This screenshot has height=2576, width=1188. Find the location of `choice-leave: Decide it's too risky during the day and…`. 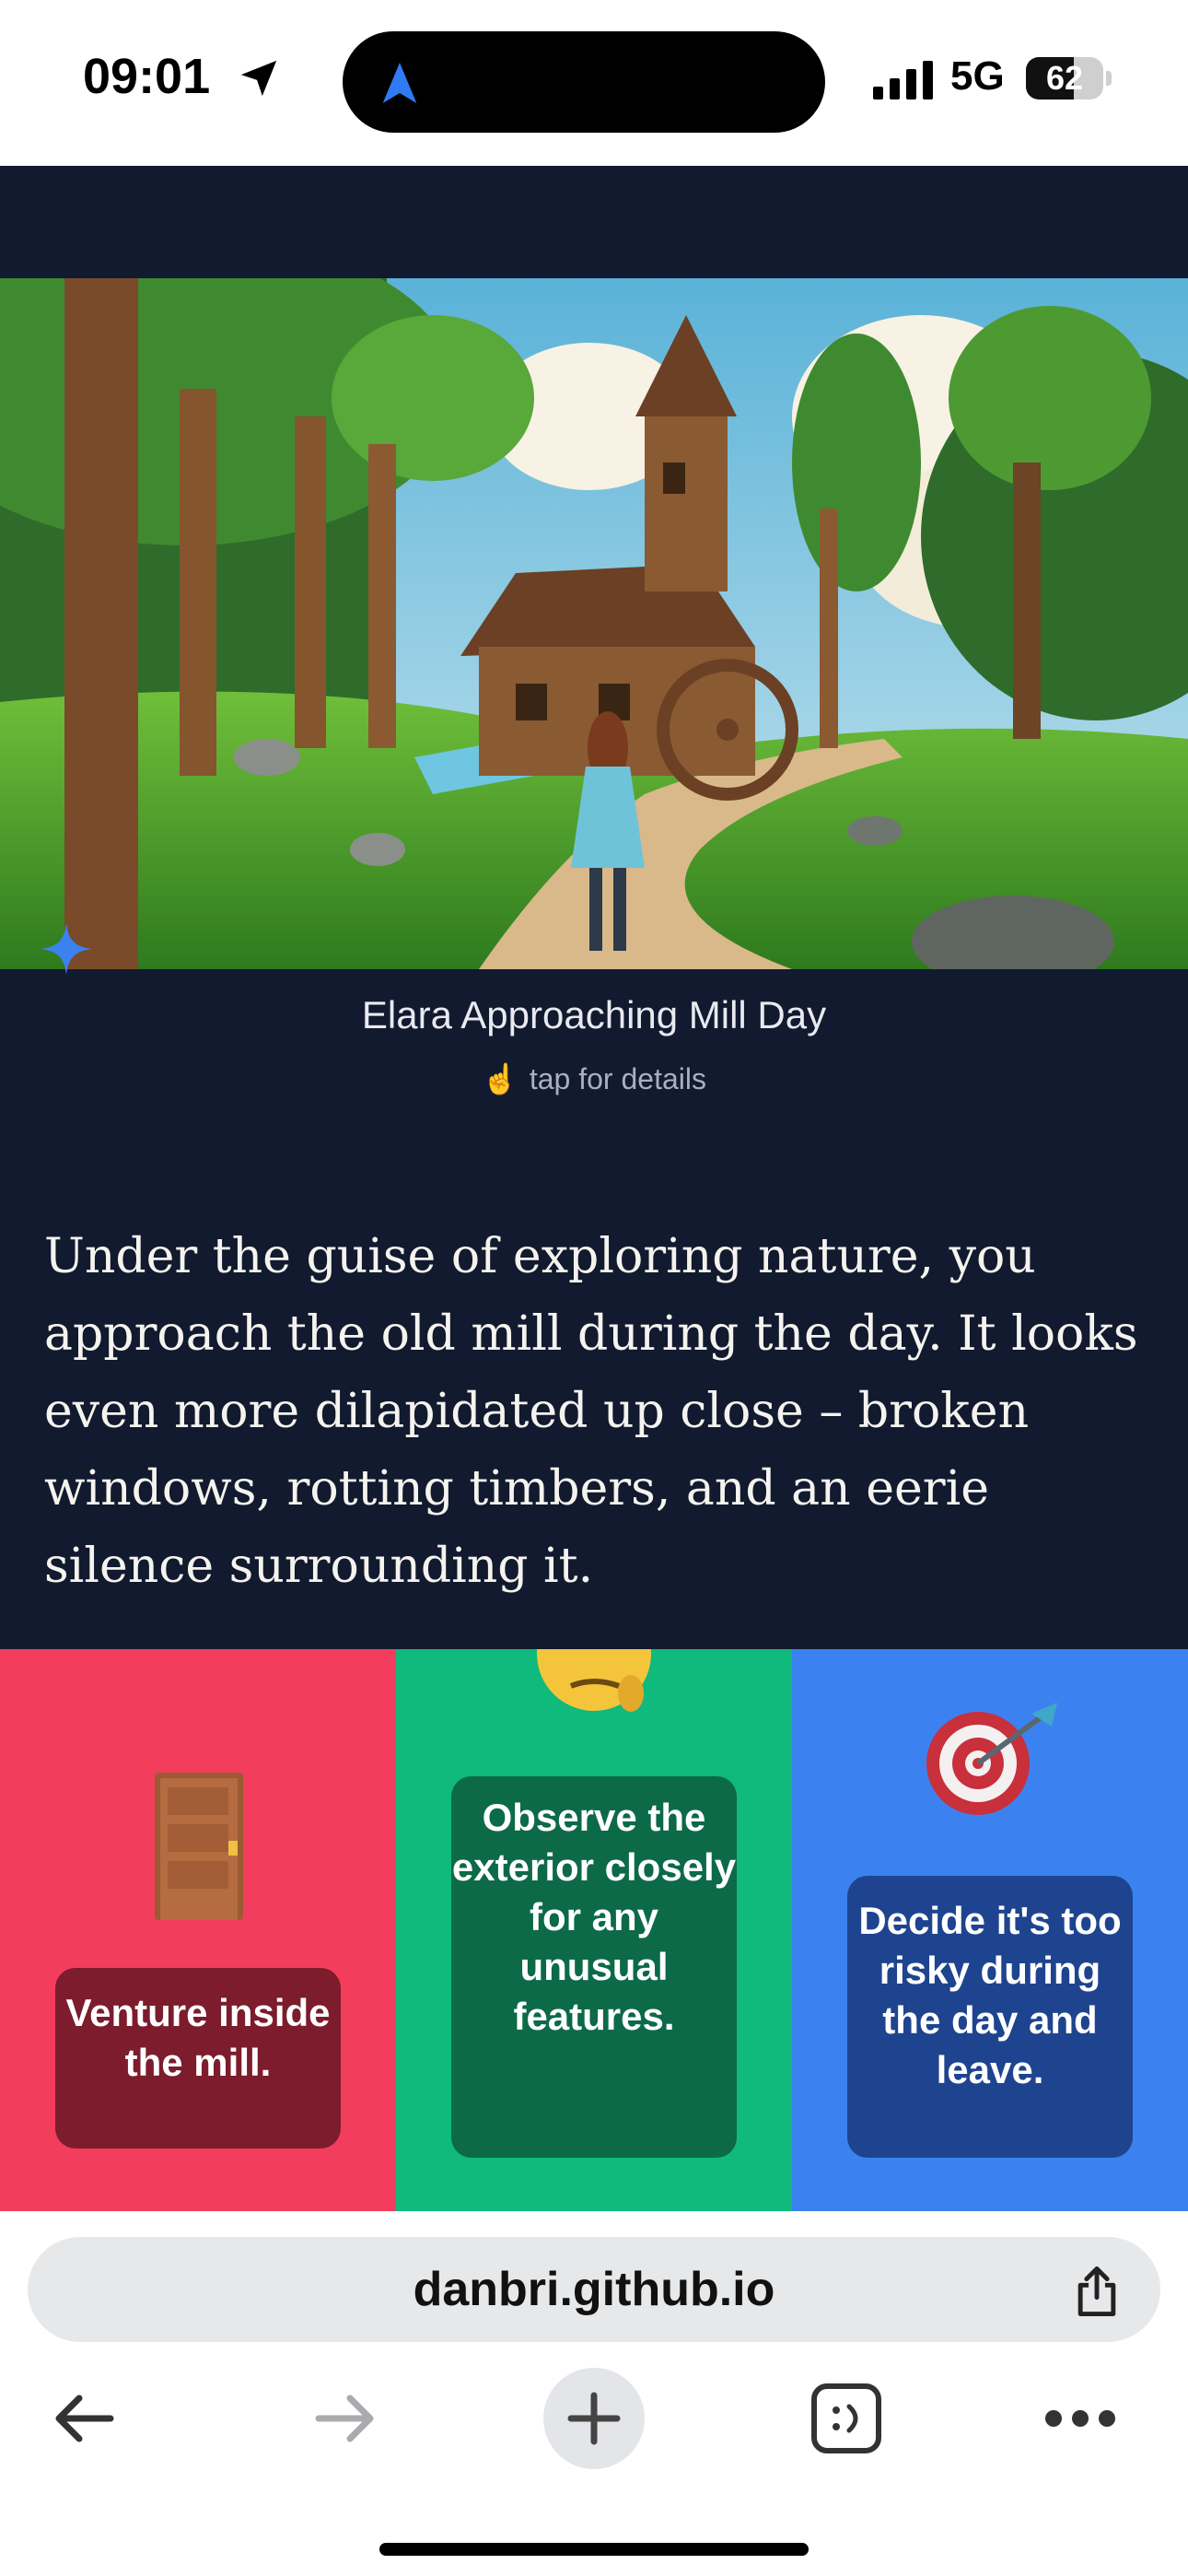

choice-leave: Decide it's too risky during the day and… is located at coordinates (990, 1930).